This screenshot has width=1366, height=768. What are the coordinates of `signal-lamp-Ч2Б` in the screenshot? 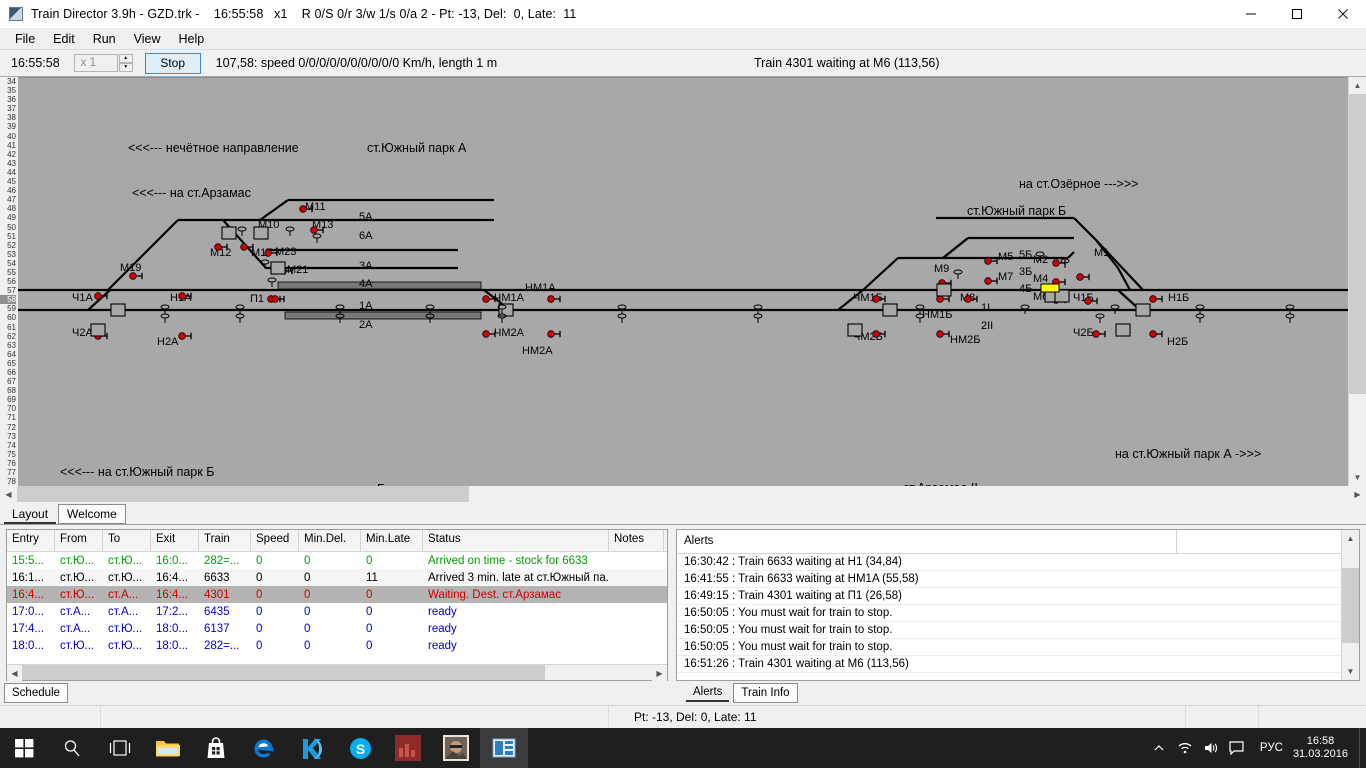 It's located at (1099, 334).